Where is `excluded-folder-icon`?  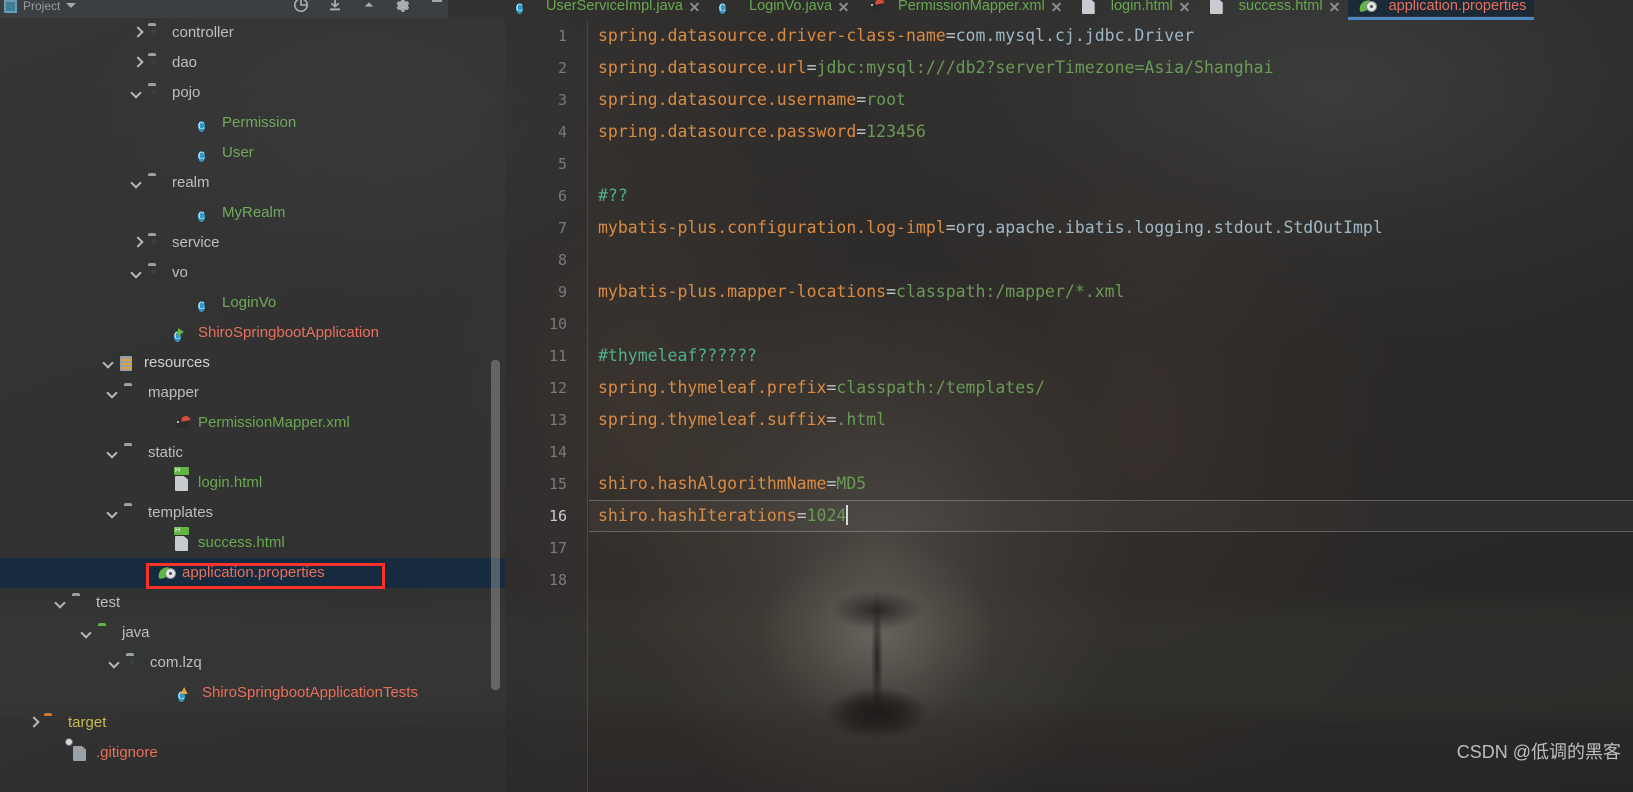 excluded-folder-icon is located at coordinates (53, 723).